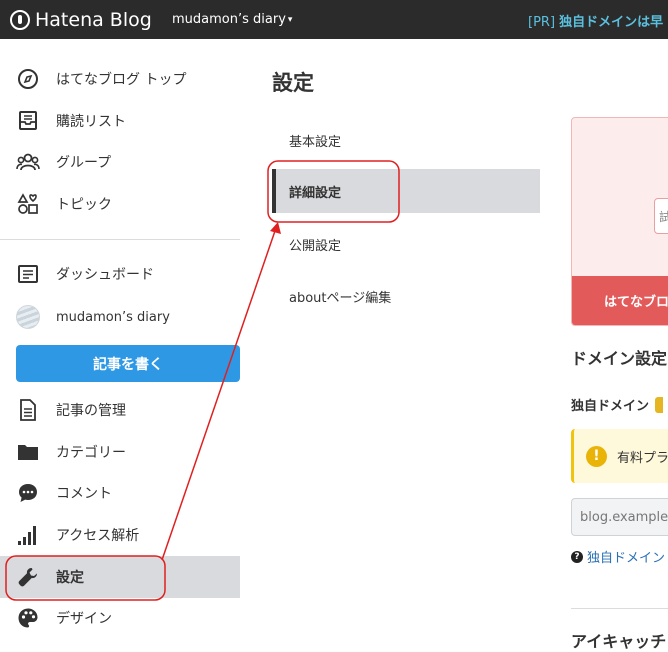 The image size is (668, 652). What do you see at coordinates (120, 618) in the screenshot?
I see `sidebar-item-design: デザイン` at bounding box center [120, 618].